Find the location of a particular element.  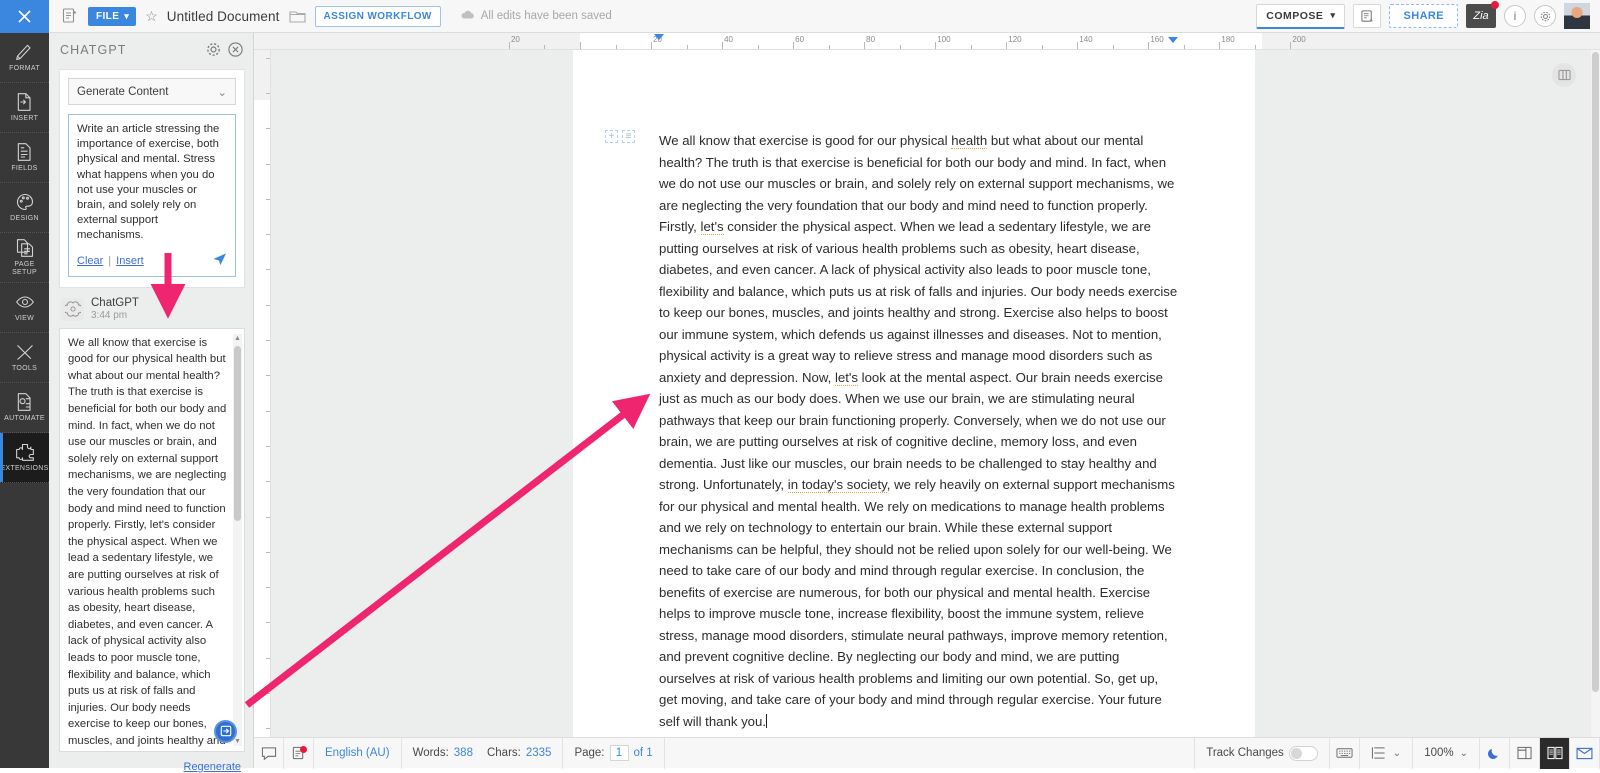

send-paperplane-icon is located at coordinates (219, 261).